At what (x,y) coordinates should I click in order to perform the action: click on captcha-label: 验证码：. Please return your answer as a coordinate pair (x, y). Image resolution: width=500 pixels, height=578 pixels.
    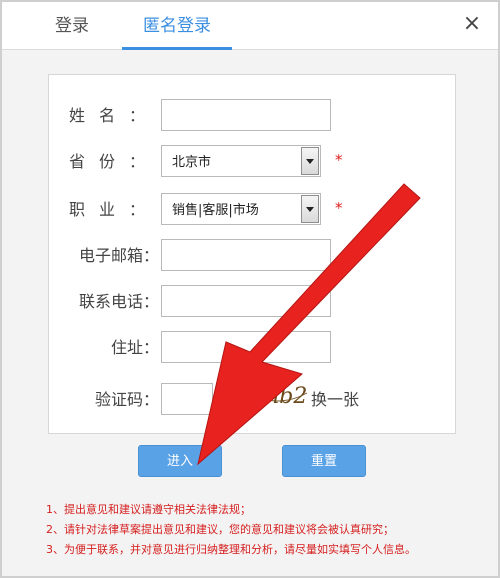
    Looking at the image, I should click on (126, 399).